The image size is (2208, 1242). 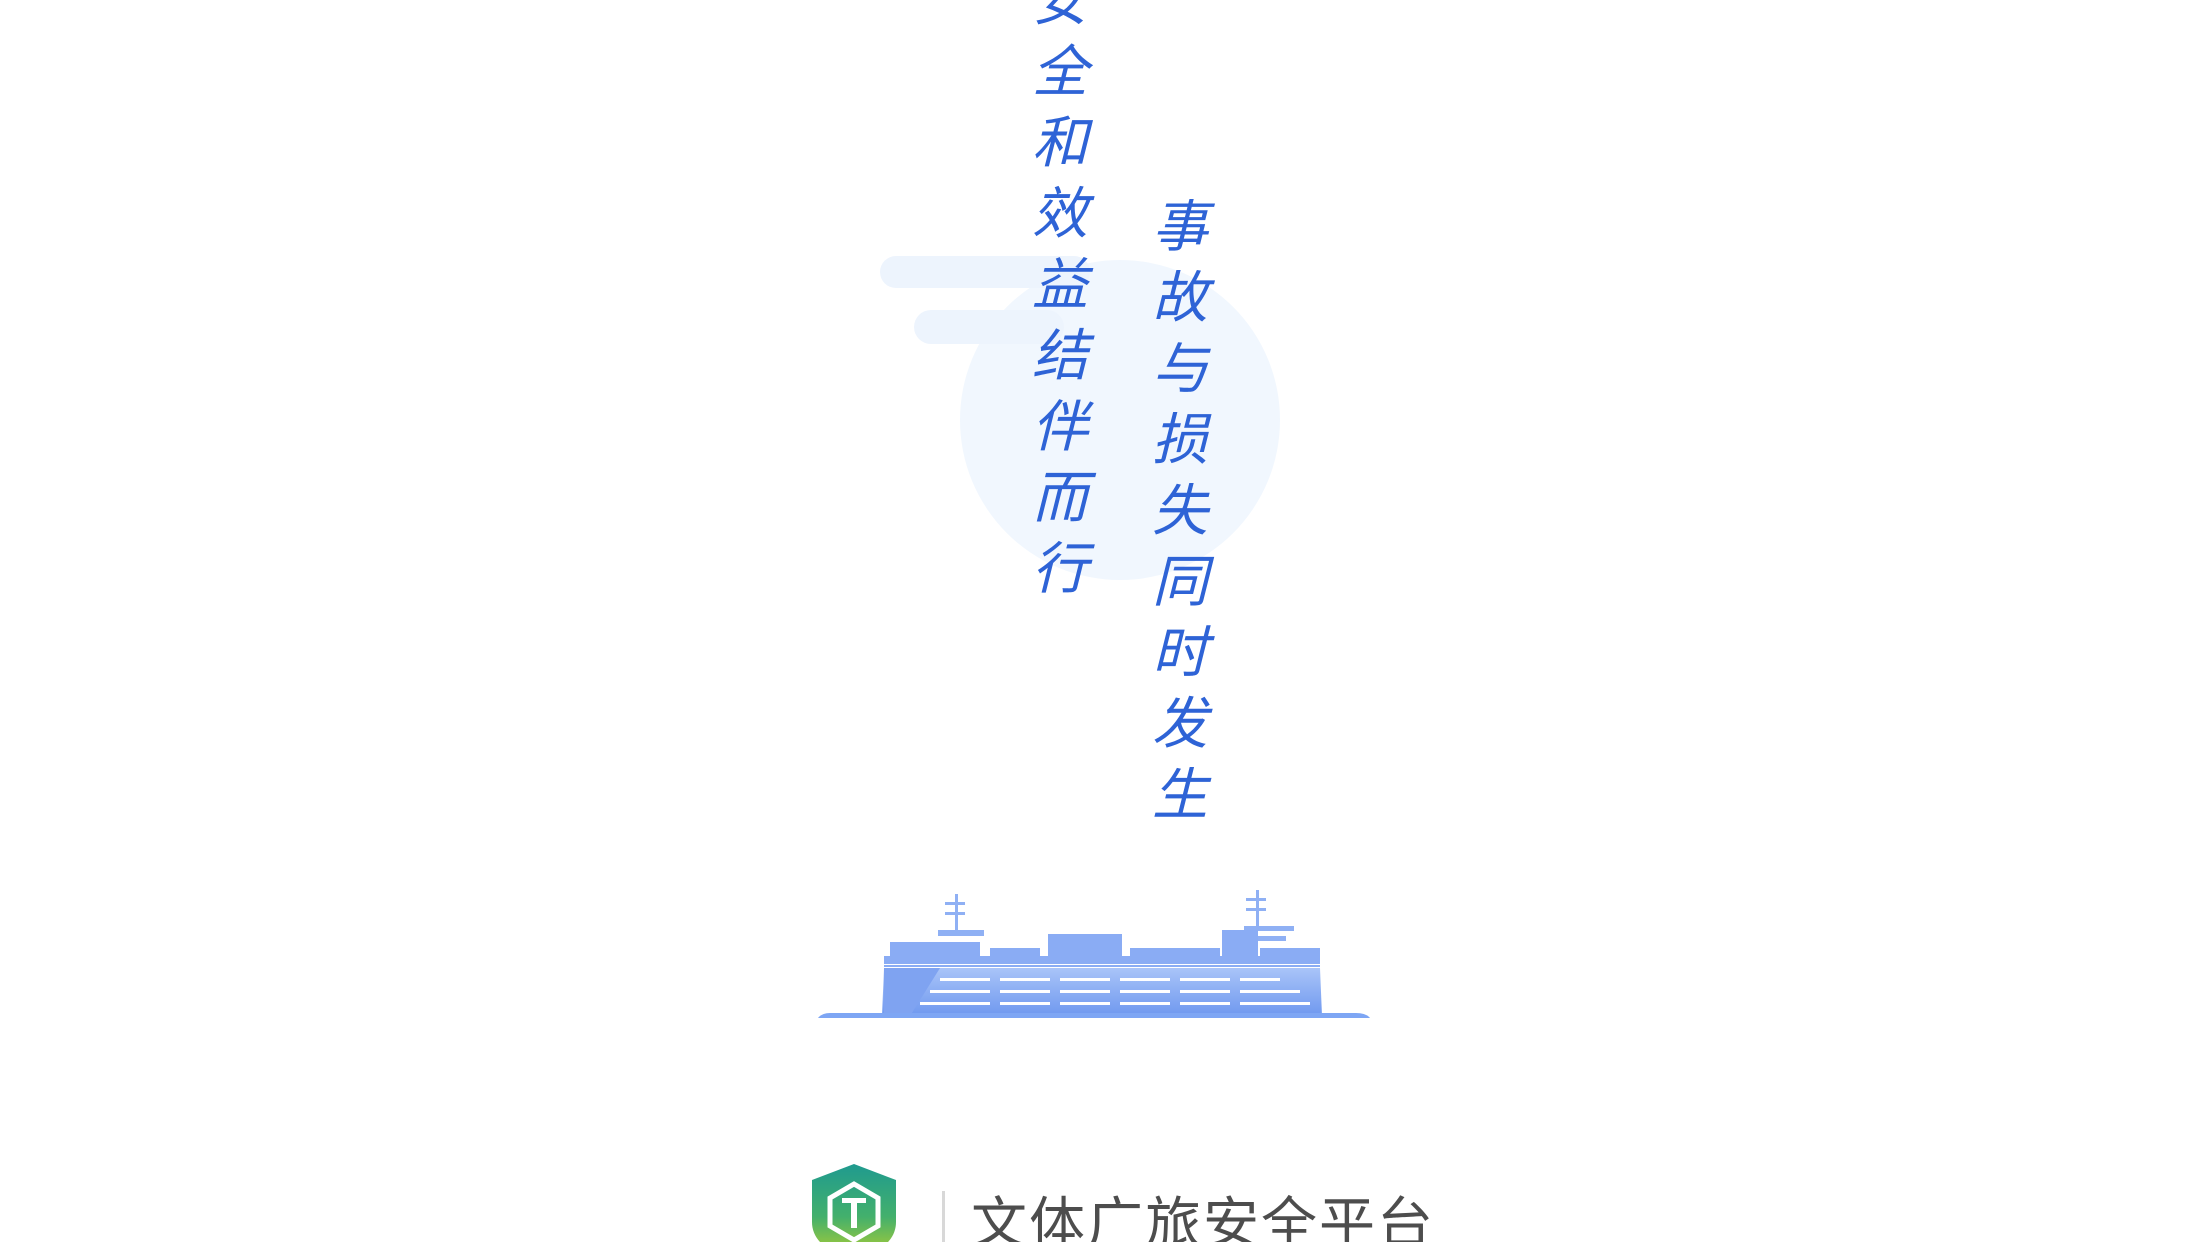 What do you see at coordinates (1180, 227) in the screenshot?
I see `slogan-char: 事` at bounding box center [1180, 227].